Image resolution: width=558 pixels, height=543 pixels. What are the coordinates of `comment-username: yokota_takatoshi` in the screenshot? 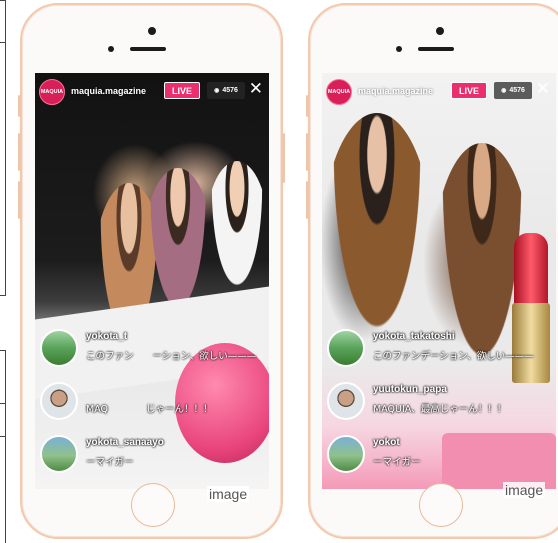 It's located at (414, 336).